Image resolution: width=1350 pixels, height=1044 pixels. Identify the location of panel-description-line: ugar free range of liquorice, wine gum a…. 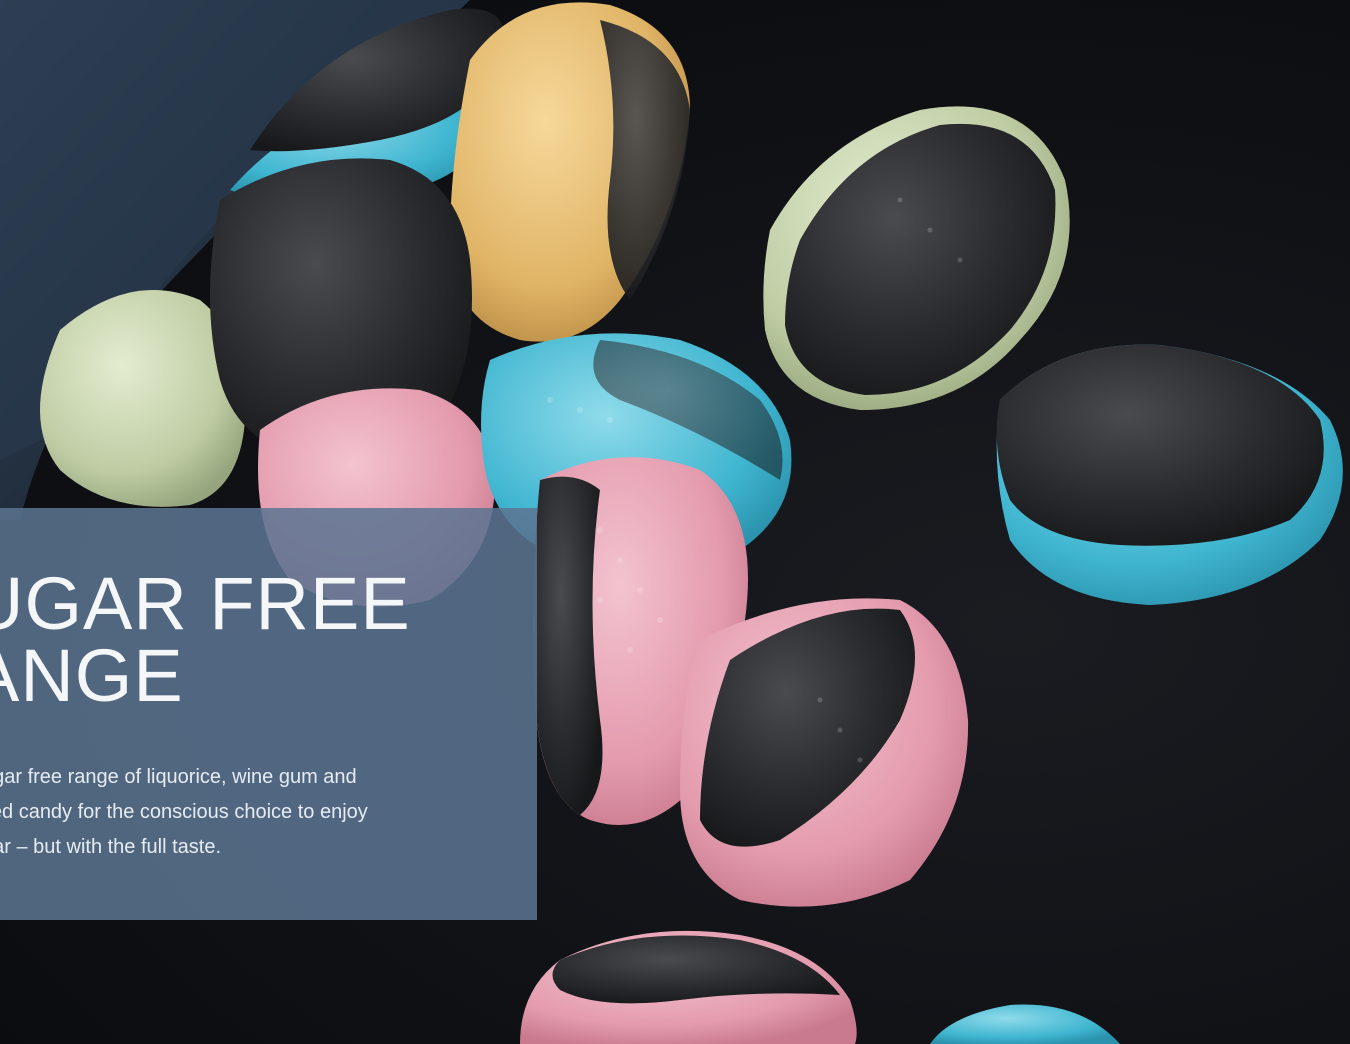
(178, 777).